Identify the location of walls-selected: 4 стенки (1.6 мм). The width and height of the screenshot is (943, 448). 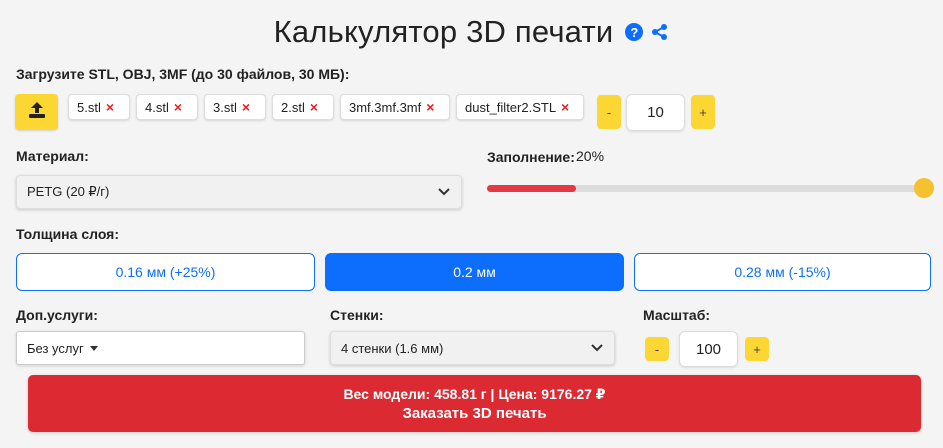
(392, 348).